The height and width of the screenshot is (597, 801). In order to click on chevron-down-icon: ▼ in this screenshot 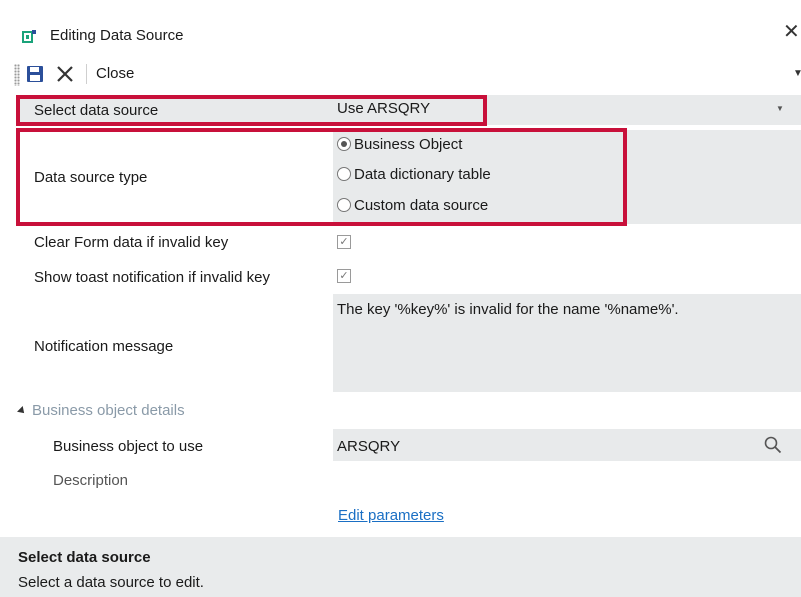, I will do `click(797, 73)`.